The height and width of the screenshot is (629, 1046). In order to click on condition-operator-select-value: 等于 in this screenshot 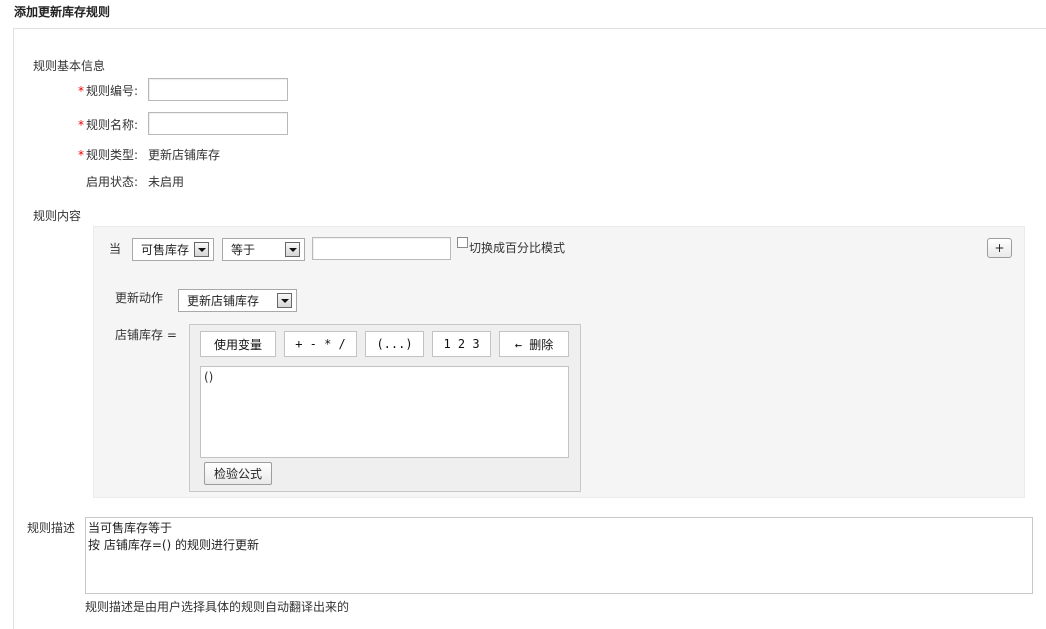, I will do `click(243, 250)`.